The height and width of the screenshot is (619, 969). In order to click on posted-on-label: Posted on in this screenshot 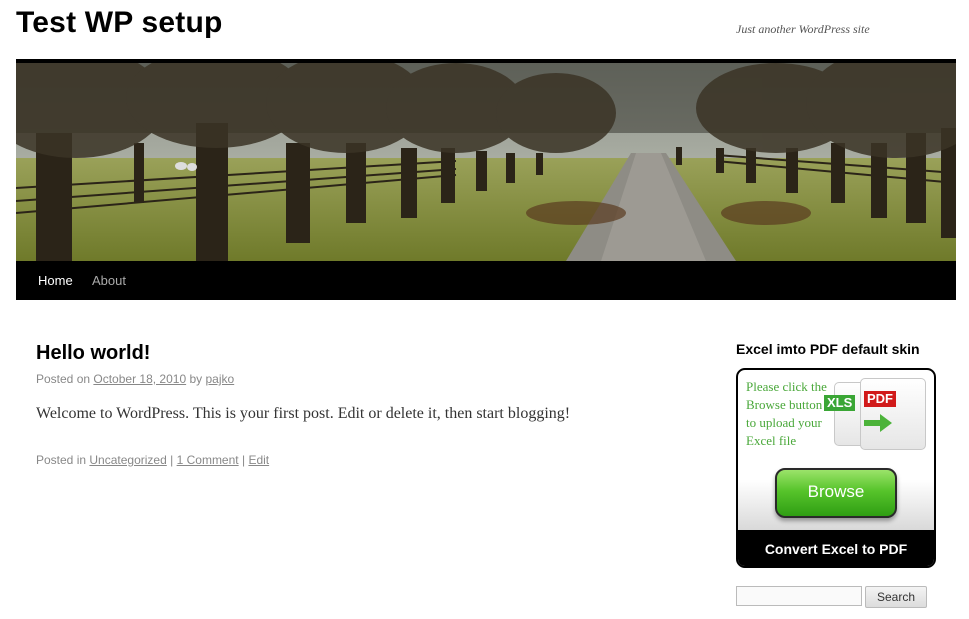, I will do `click(63, 379)`.